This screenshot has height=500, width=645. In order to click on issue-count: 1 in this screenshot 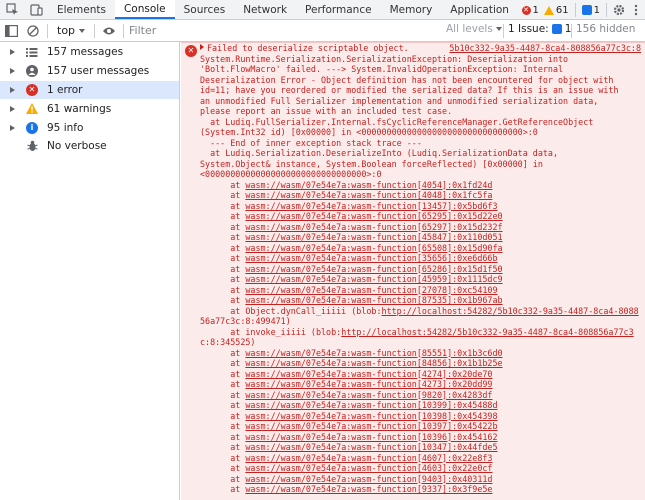, I will do `click(596, 10)`.